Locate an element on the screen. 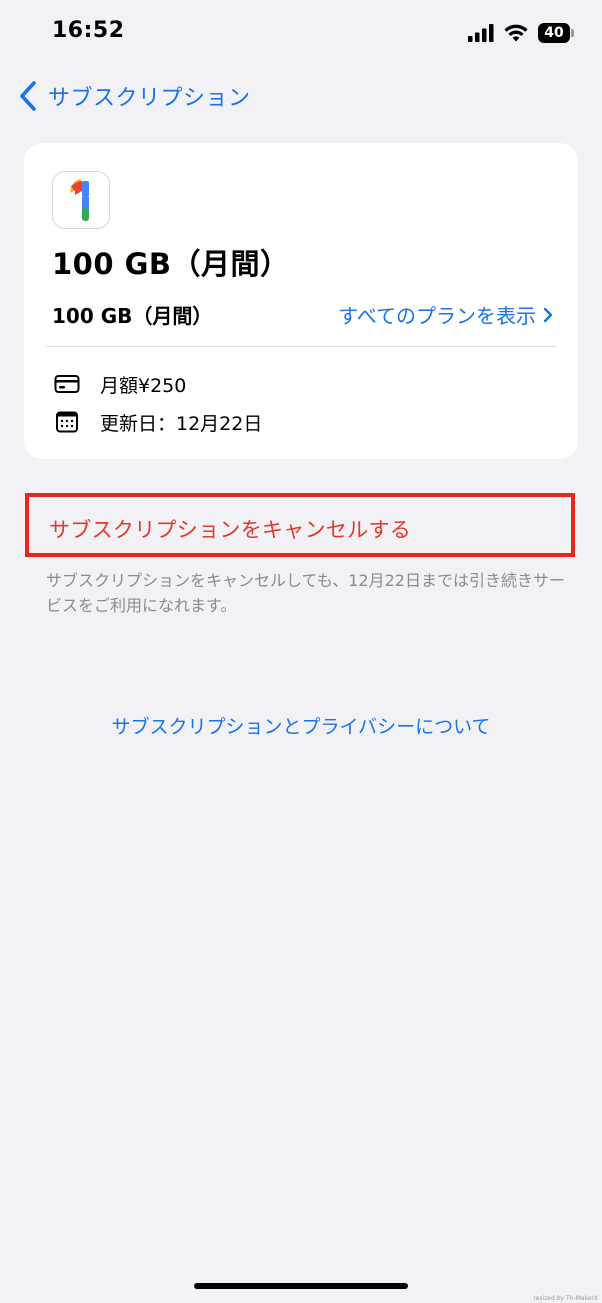 Image resolution: width=602 pixels, height=1303 pixels. chevron-left-icon is located at coordinates (28, 96).